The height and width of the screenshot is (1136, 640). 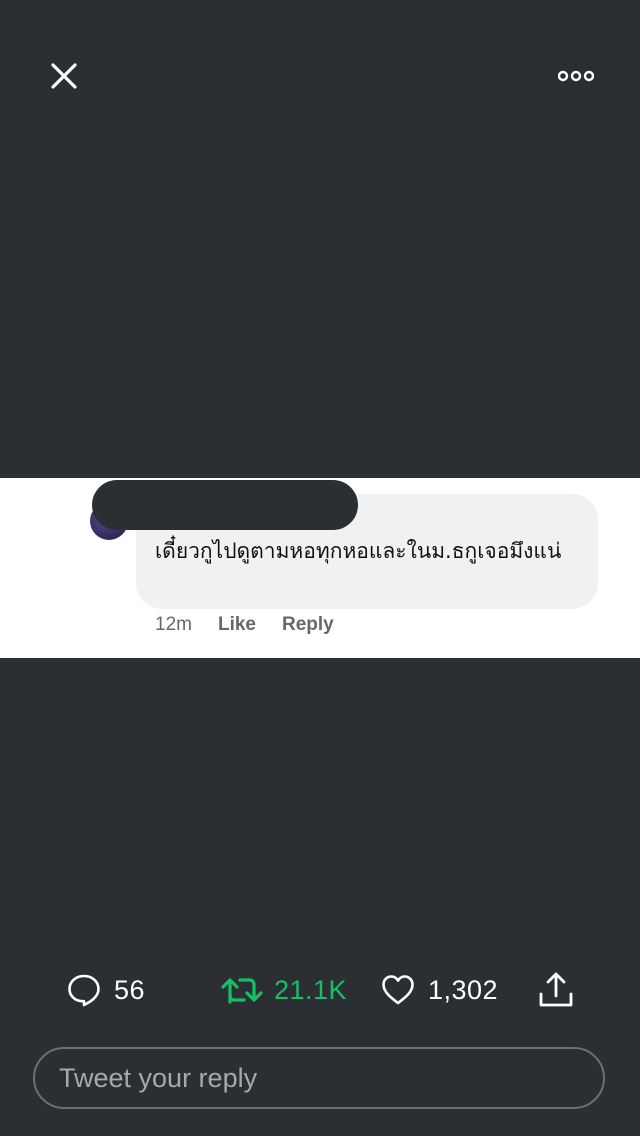 I want to click on comment-like-label: Like, so click(x=236, y=624).